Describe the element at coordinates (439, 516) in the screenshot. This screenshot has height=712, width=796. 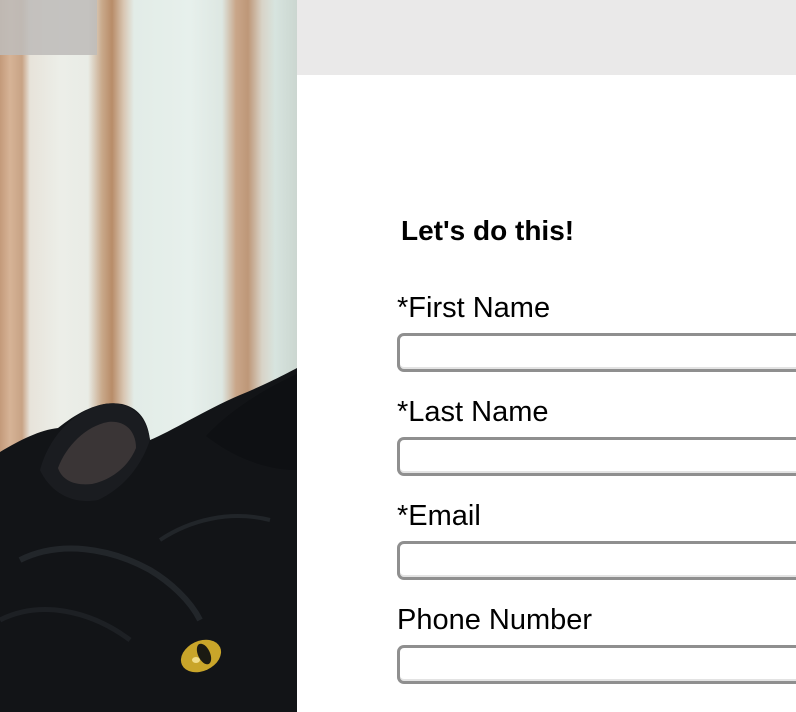
I see `email-label: *Email` at that location.